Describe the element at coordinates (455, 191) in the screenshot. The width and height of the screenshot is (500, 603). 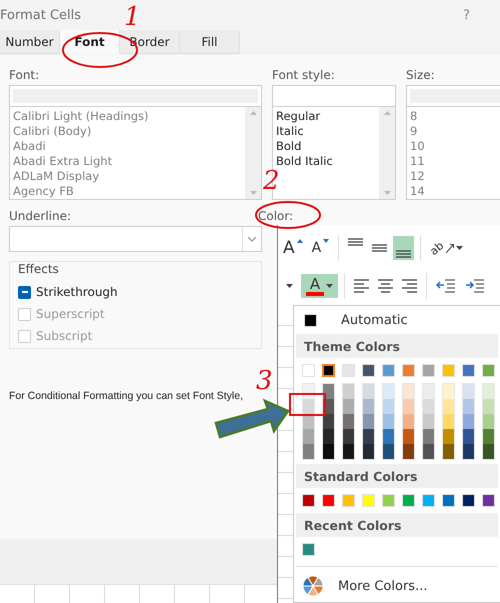
I see `list-item: 14` at that location.